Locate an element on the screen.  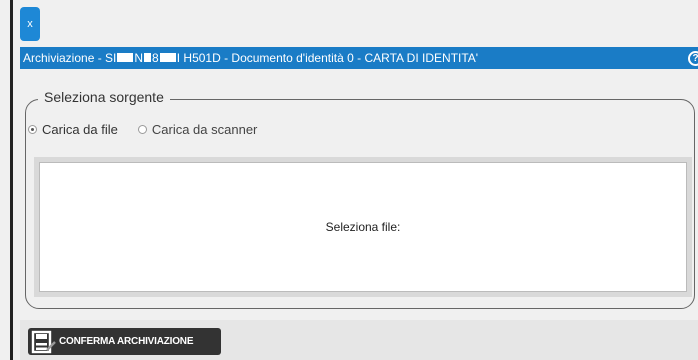
title-text-prefix: Archiviazione - SI is located at coordinates (70, 58).